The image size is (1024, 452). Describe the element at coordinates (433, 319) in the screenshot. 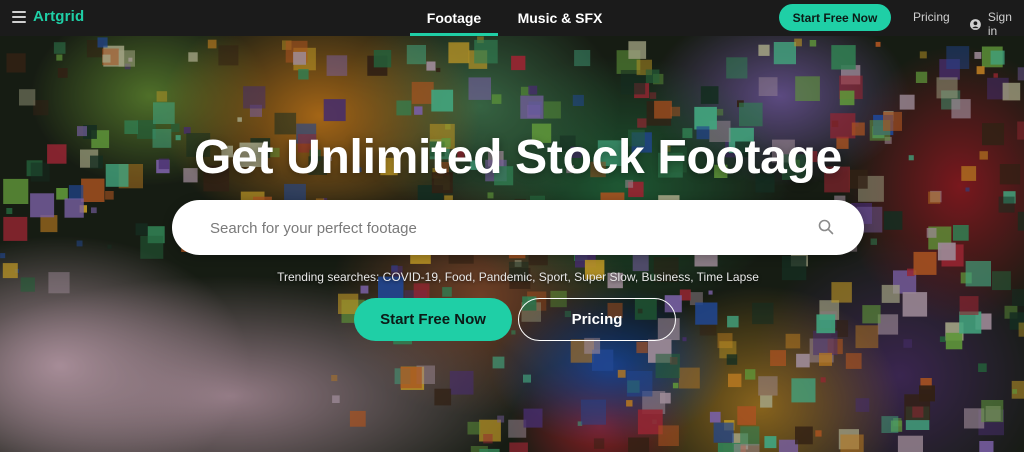

I see `start-free-now-button: Start Free Now` at that location.